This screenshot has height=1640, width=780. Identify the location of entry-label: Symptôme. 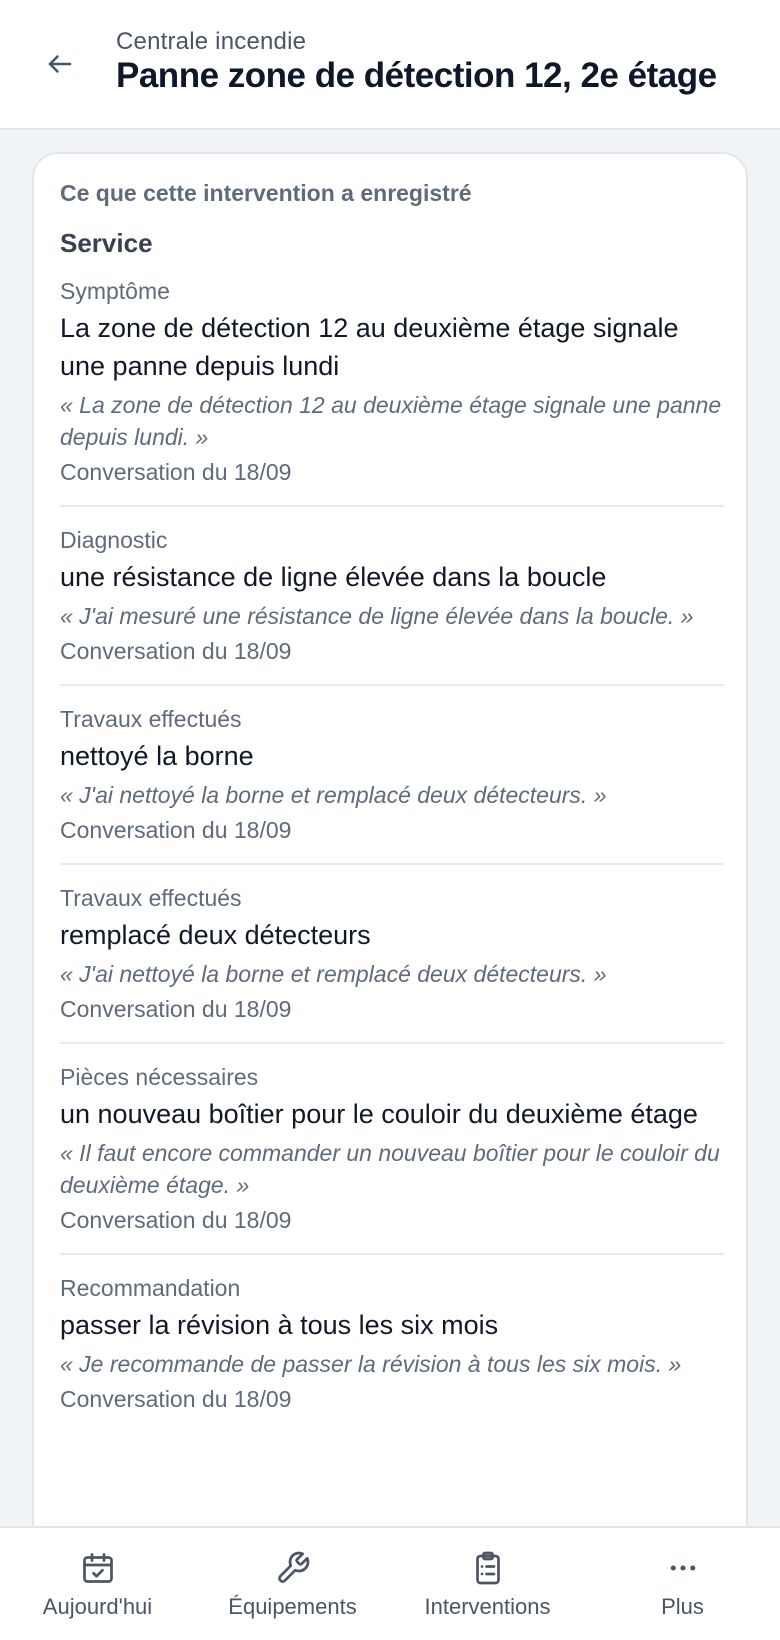
(115, 291).